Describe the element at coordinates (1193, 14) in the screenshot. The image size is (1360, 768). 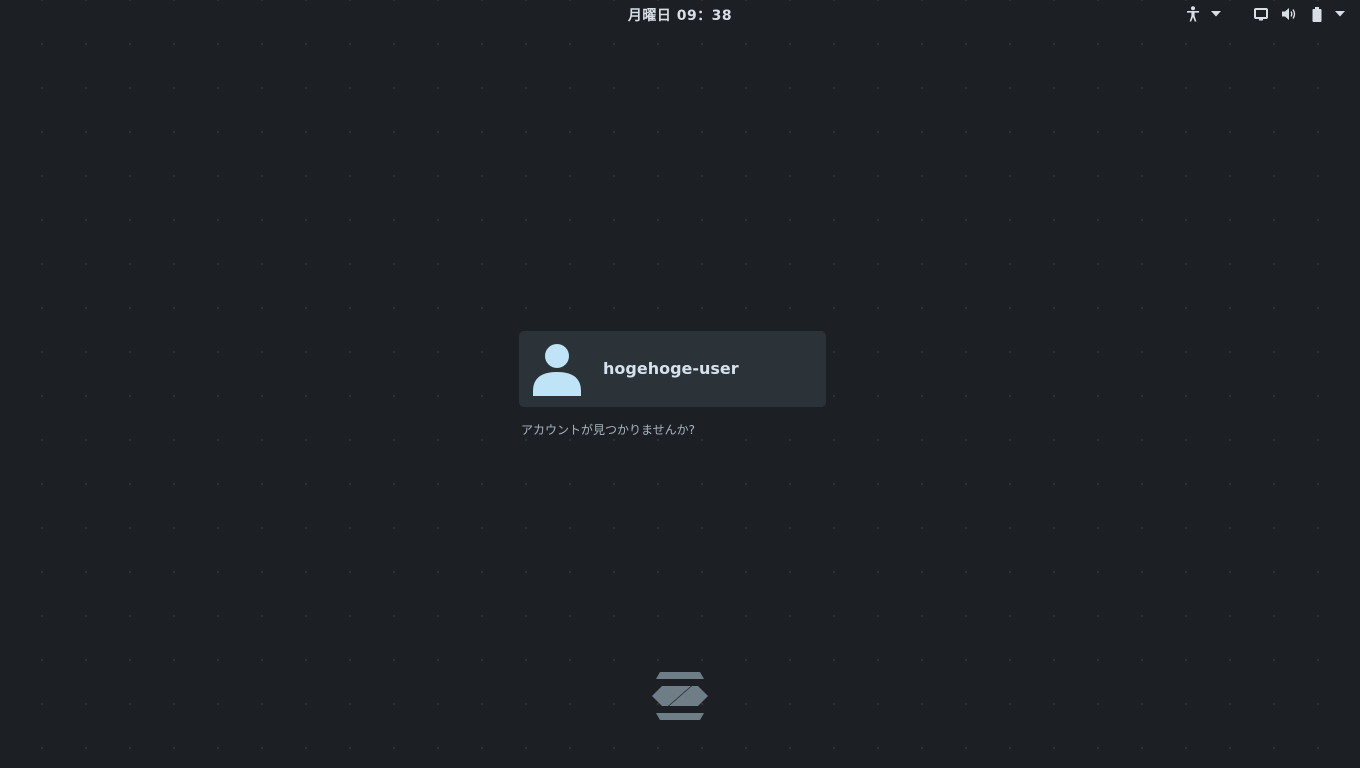
I see `accessibility-icon` at that location.